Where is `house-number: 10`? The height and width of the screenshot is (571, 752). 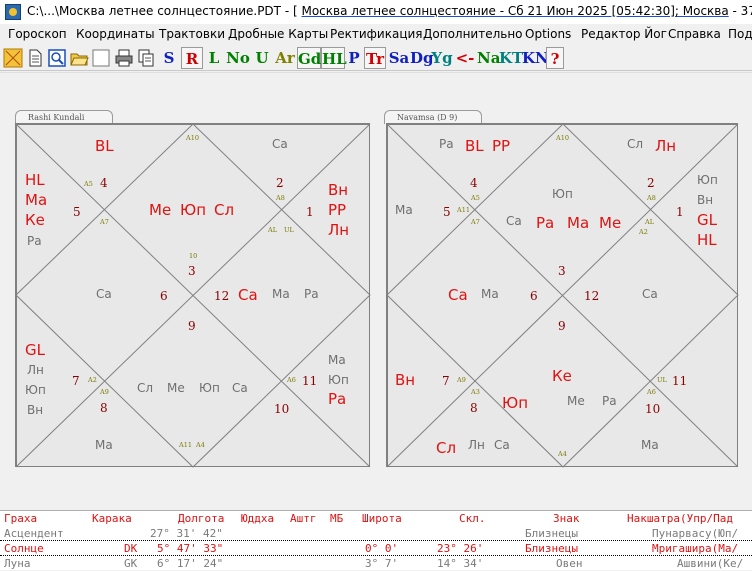 house-number: 10 is located at coordinates (653, 409).